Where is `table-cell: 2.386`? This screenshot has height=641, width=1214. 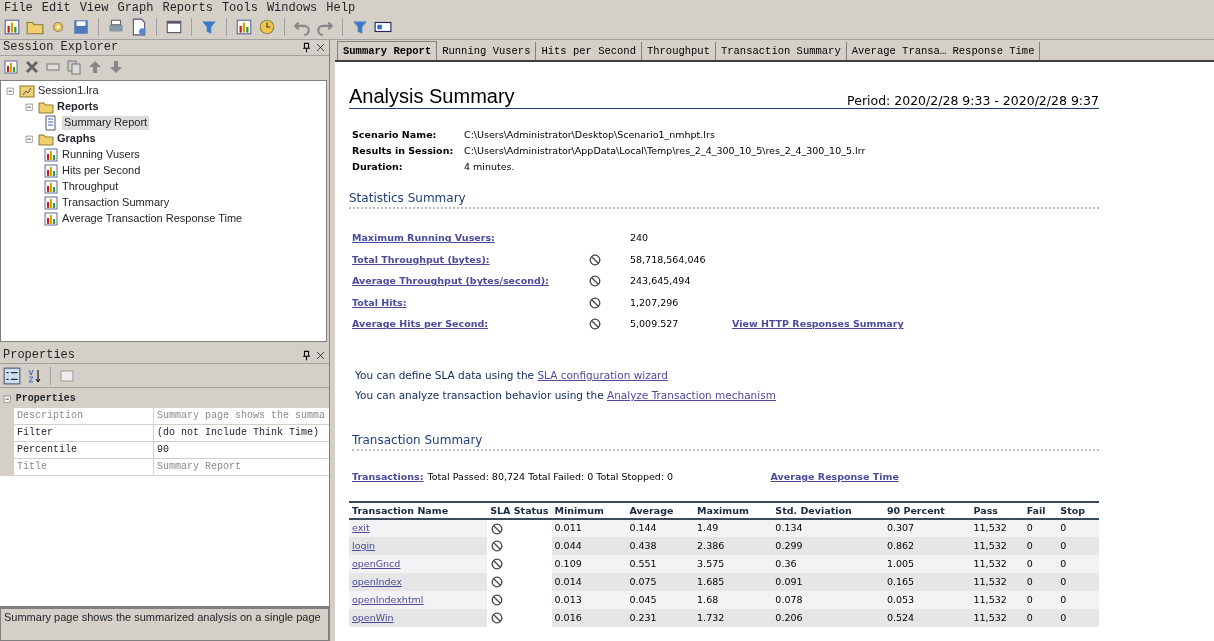 table-cell: 2.386 is located at coordinates (733, 546).